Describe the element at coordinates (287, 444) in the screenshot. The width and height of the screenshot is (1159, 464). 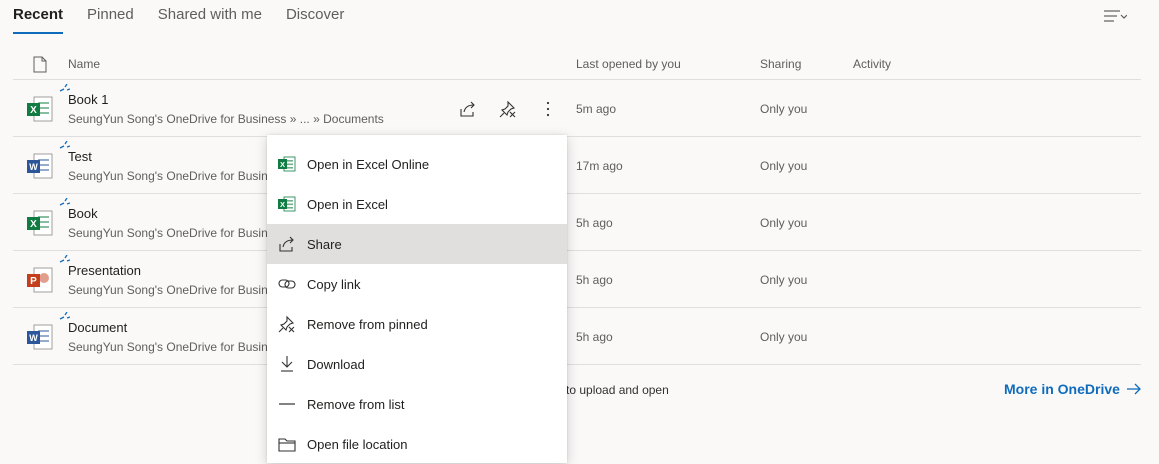
I see `folder-icon` at that location.